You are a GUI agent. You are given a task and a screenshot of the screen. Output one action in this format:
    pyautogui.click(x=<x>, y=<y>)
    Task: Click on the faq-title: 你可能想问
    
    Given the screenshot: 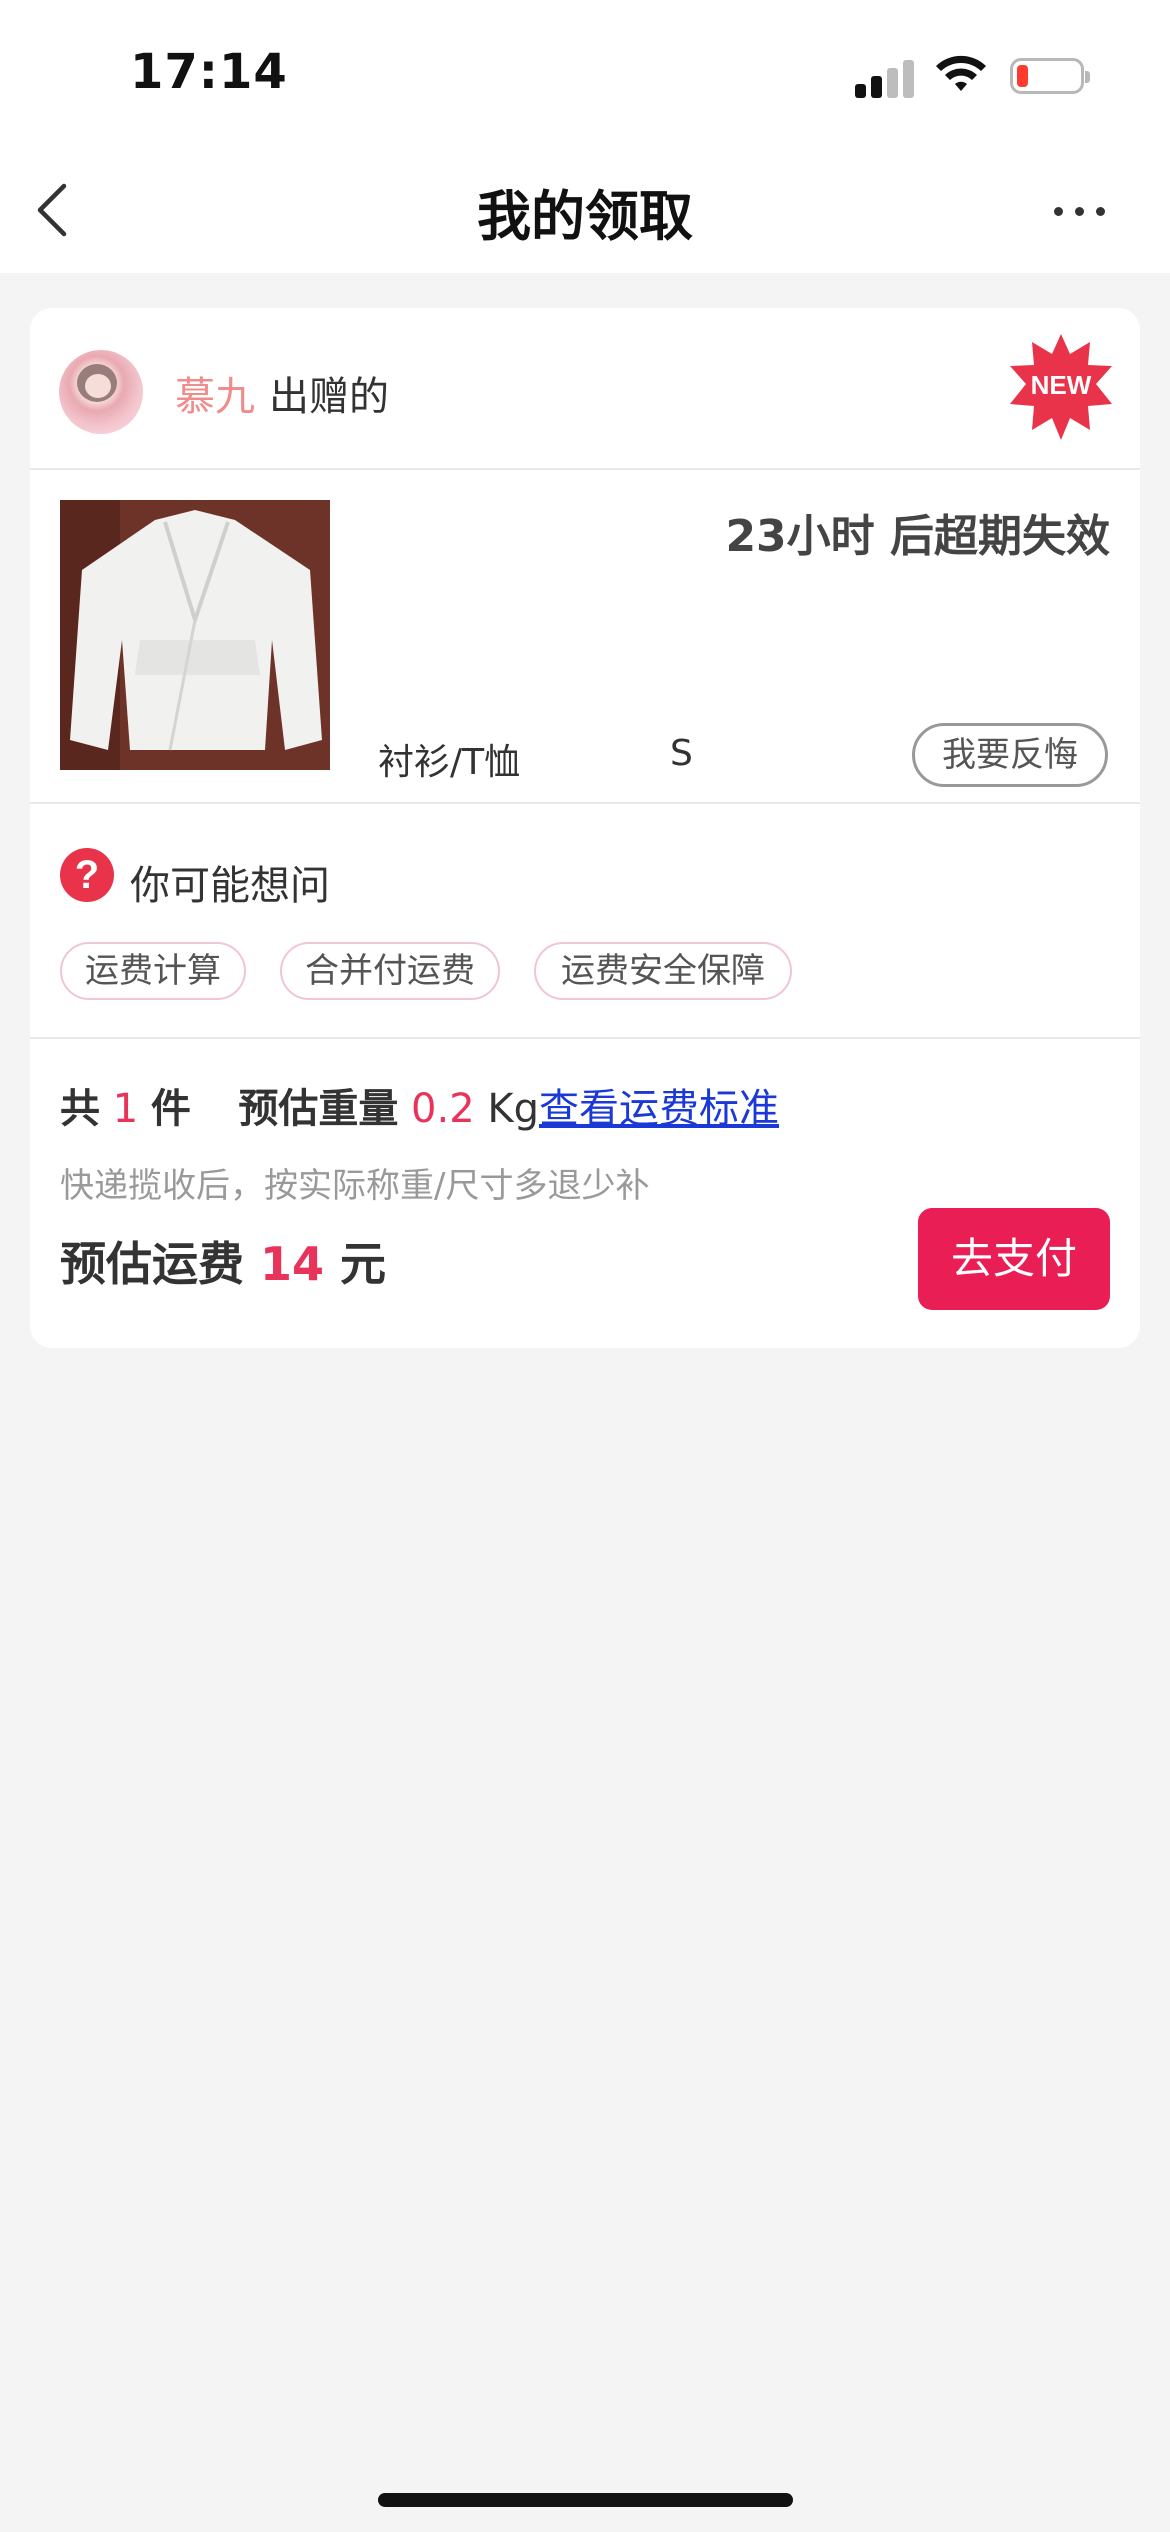 What is the action you would take?
    pyautogui.click(x=230, y=886)
    